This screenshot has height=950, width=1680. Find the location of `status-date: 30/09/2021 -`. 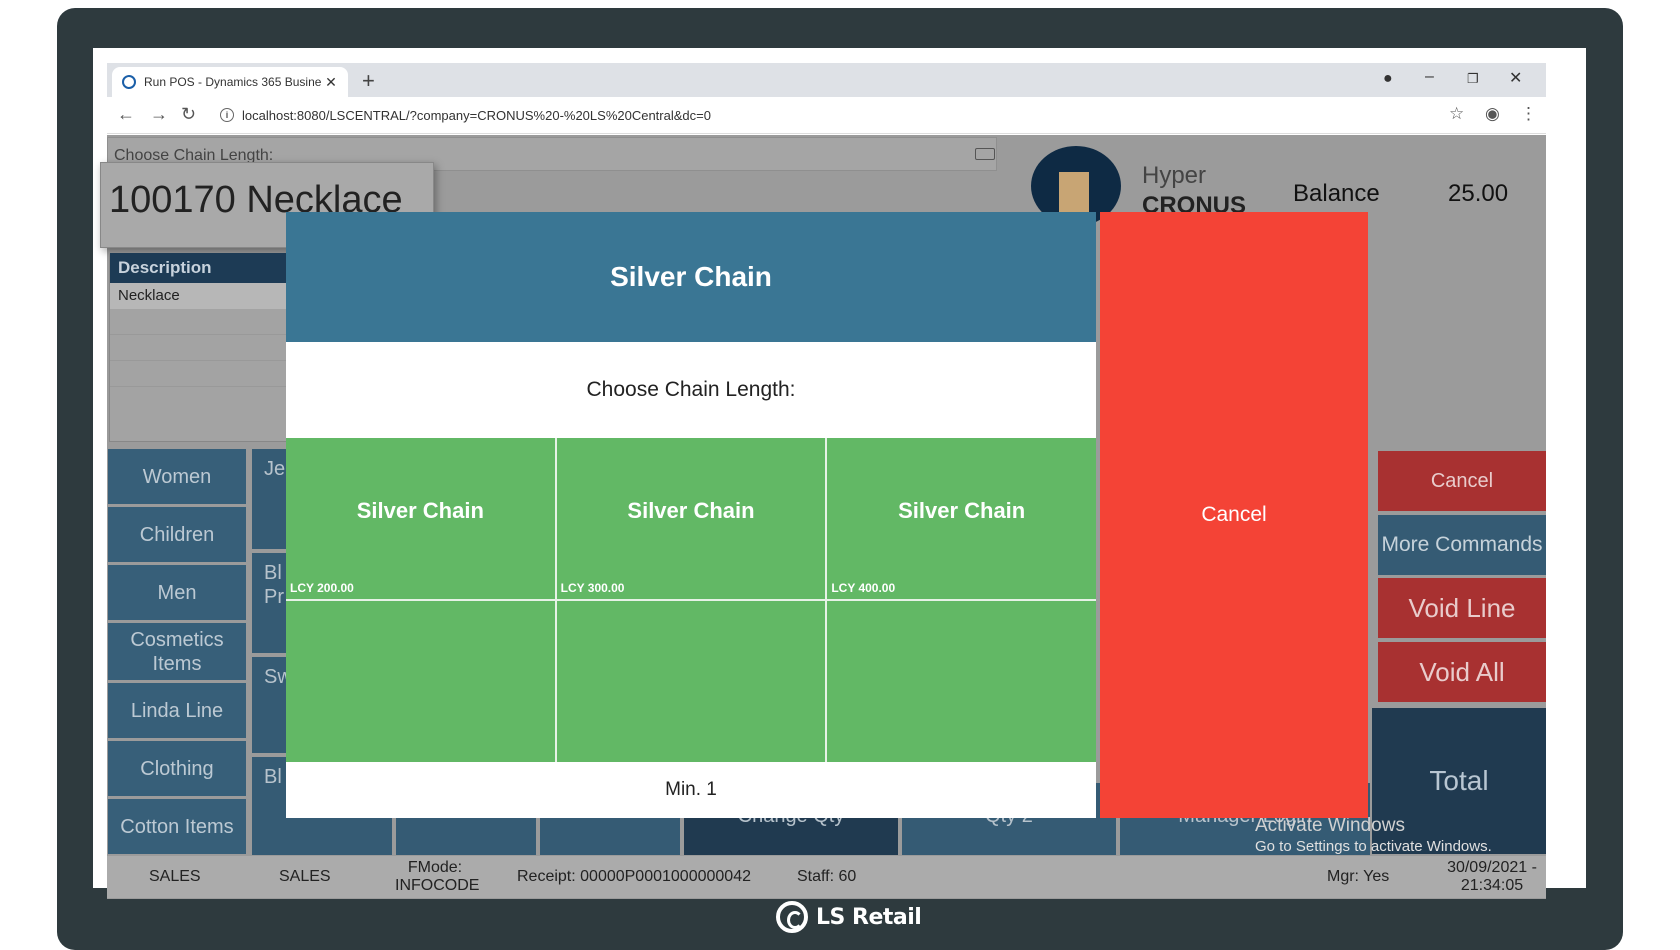

status-date: 30/09/2021 - is located at coordinates (1492, 867).